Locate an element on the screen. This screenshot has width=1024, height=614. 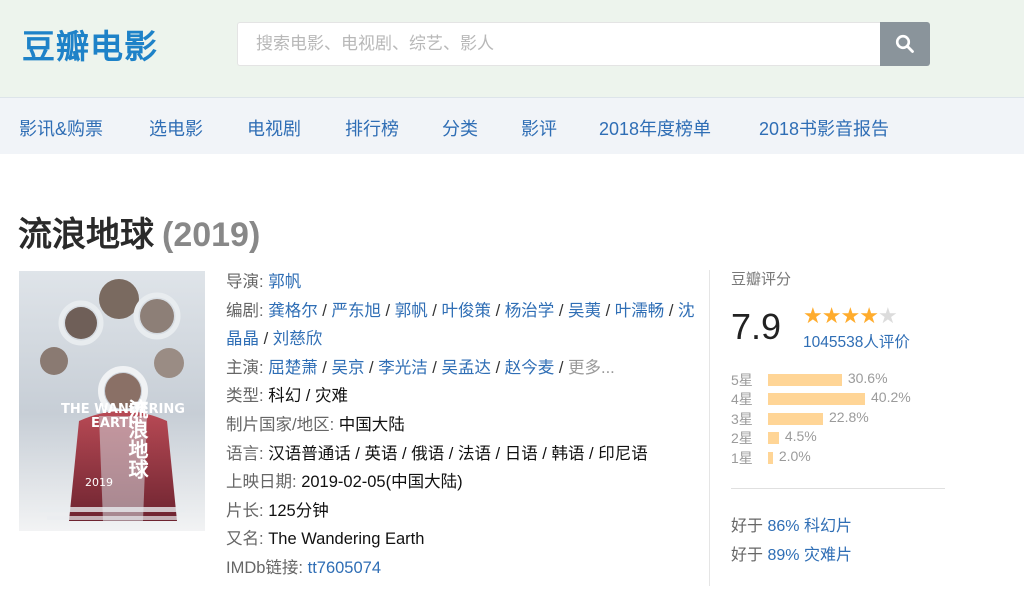
distribution-row: 2星 4.5% is located at coordinates (838, 437).